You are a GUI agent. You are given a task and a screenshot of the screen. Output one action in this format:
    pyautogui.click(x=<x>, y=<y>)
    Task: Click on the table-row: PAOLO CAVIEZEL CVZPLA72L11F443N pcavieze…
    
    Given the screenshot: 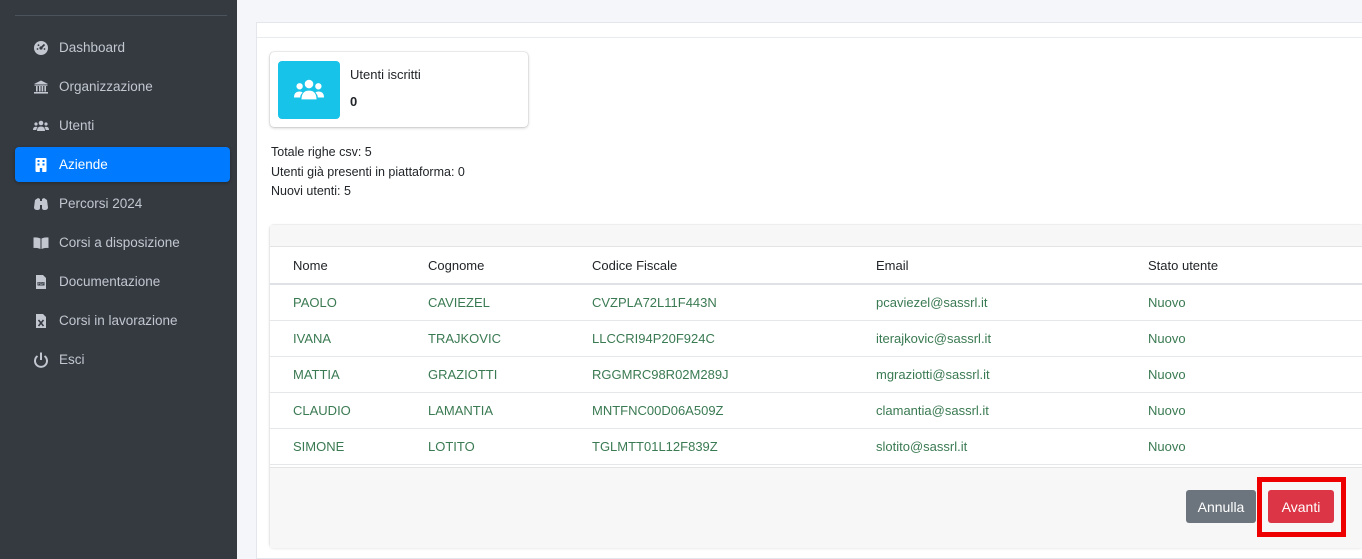 What is the action you would take?
    pyautogui.click(x=816, y=302)
    